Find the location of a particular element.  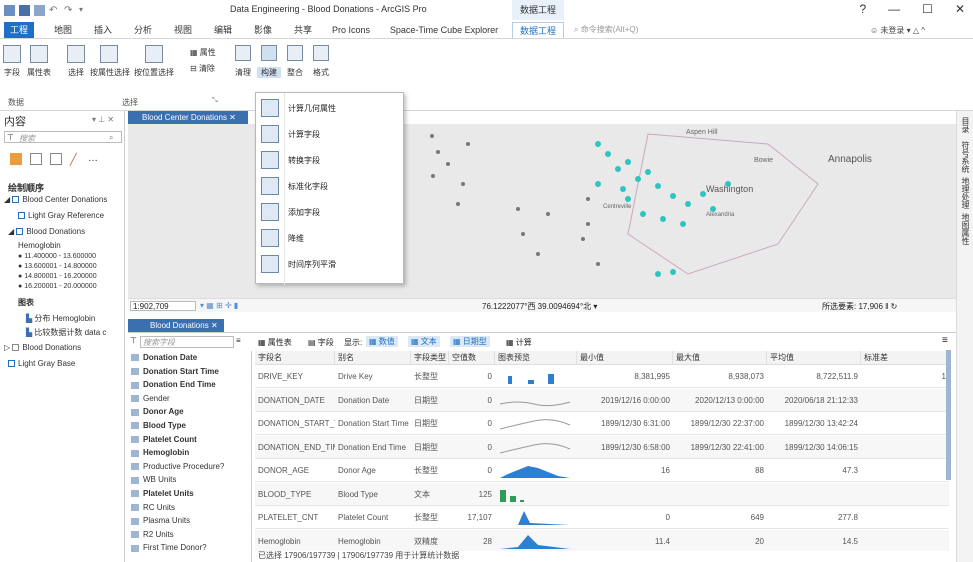

tab-project: 工程 is located at coordinates (19, 30).